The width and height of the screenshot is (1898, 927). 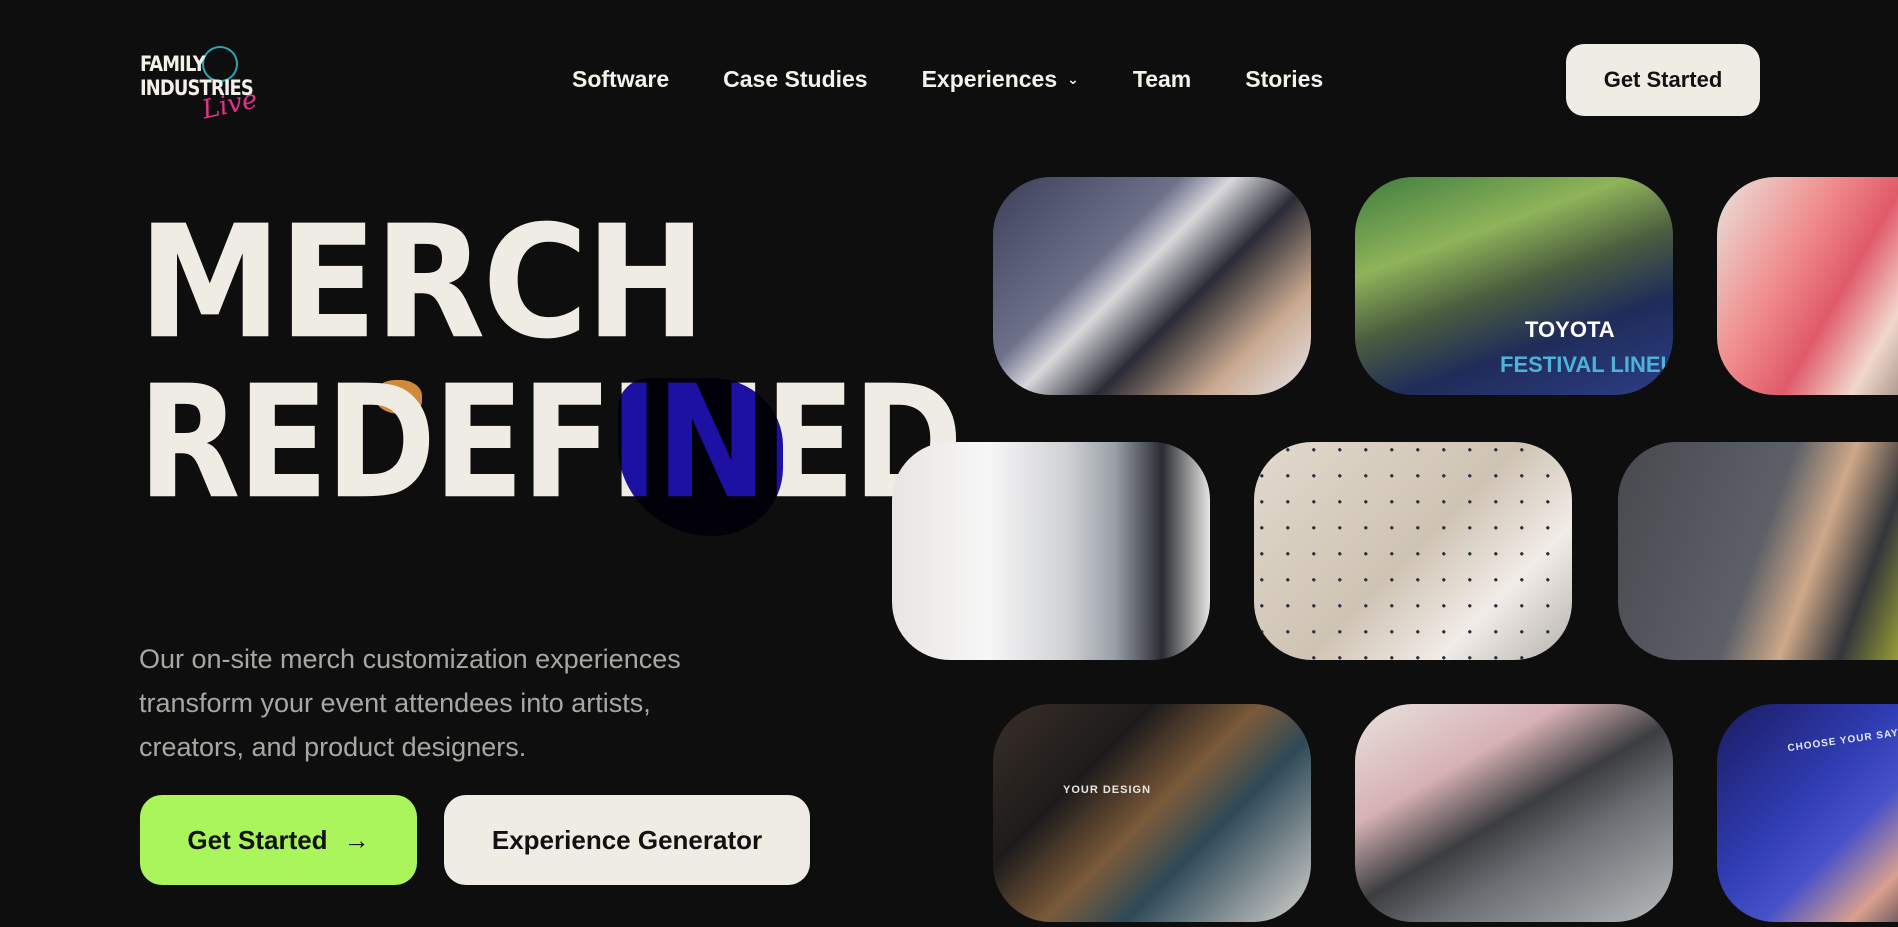 I want to click on photo-toyota-festival: TOYOTA FESTIVAL LINEU, so click(x=1514, y=286).